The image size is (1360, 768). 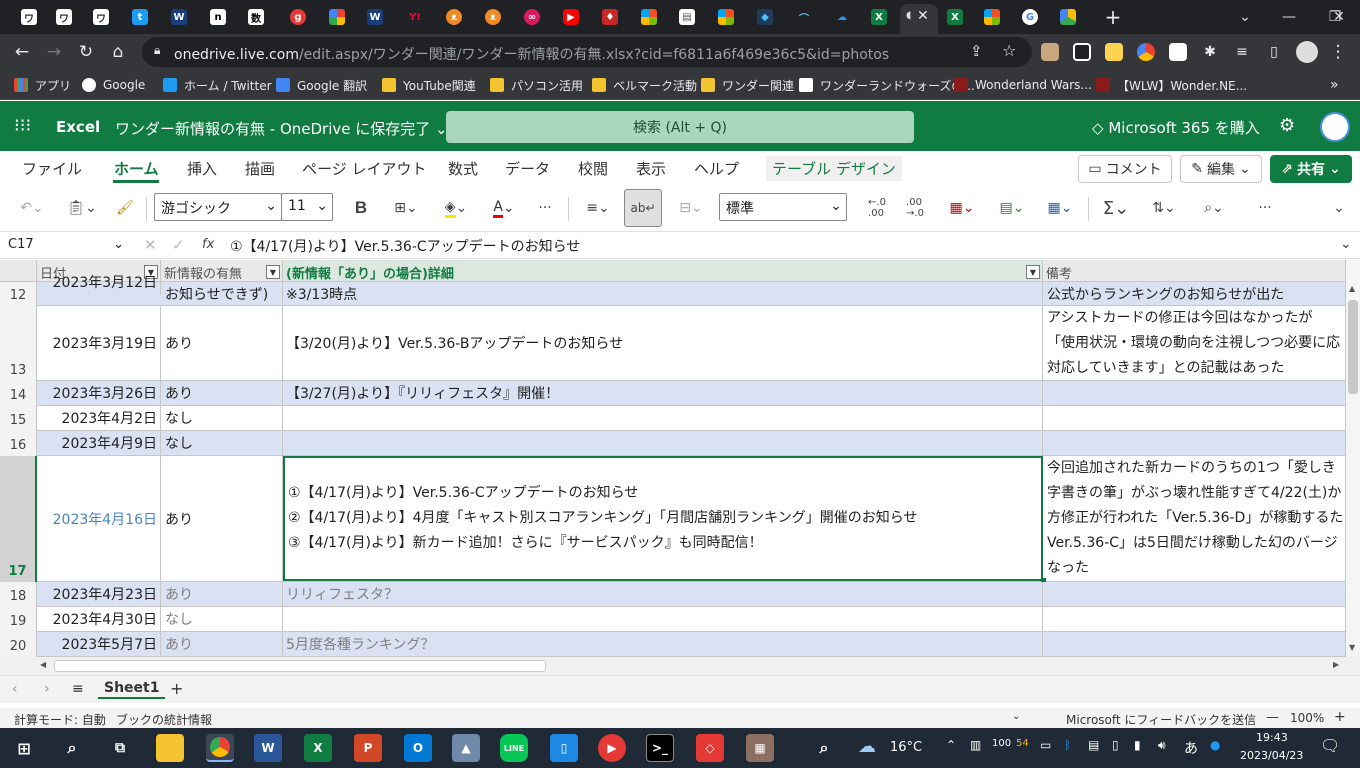 I want to click on row-header-14: 14, so click(x=18, y=393).